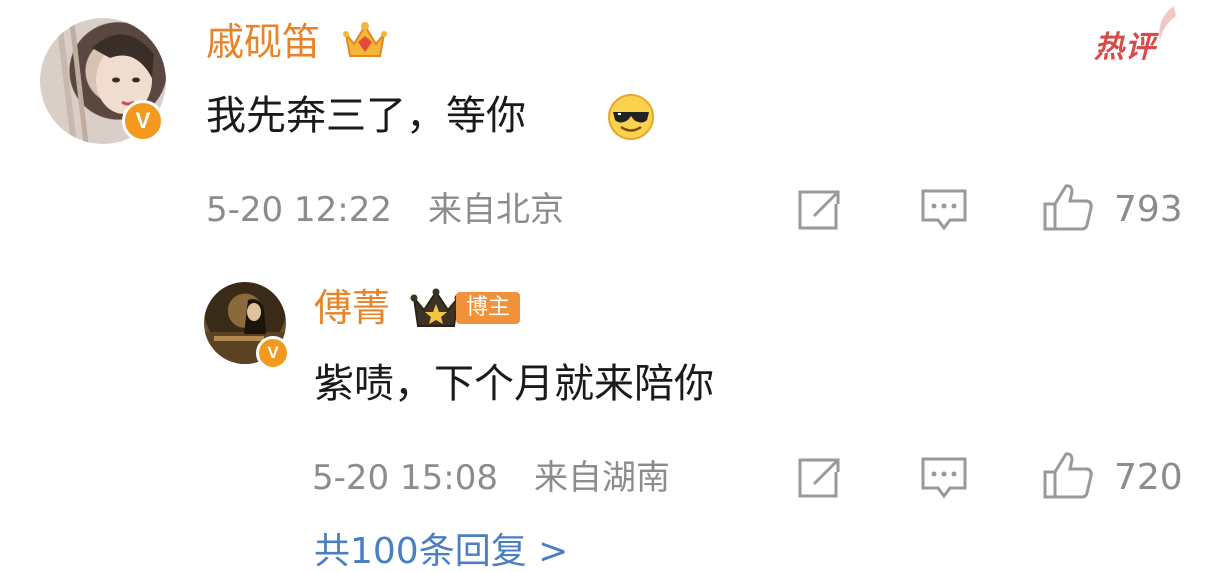 Image resolution: width=1224 pixels, height=572 pixels. What do you see at coordinates (631, 117) in the screenshot?
I see `sunglasses-emoji-icon` at bounding box center [631, 117].